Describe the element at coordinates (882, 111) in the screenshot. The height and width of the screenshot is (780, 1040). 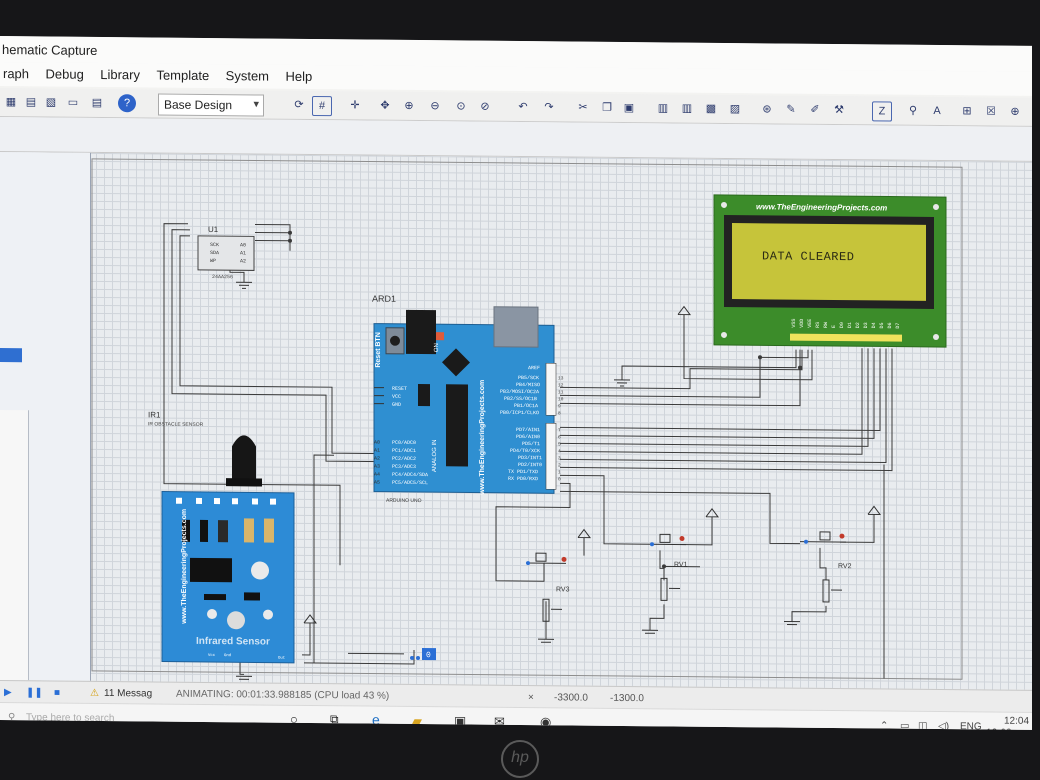
I see `wire-autorouter-icon: Z` at that location.